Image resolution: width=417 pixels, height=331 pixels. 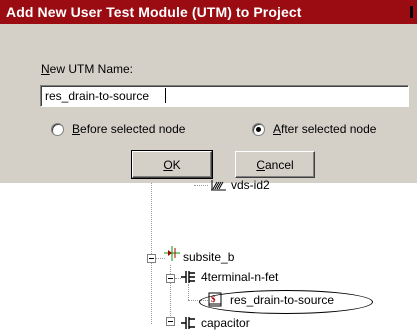 What do you see at coordinates (258, 129) in the screenshot?
I see `radio-after-dot` at bounding box center [258, 129].